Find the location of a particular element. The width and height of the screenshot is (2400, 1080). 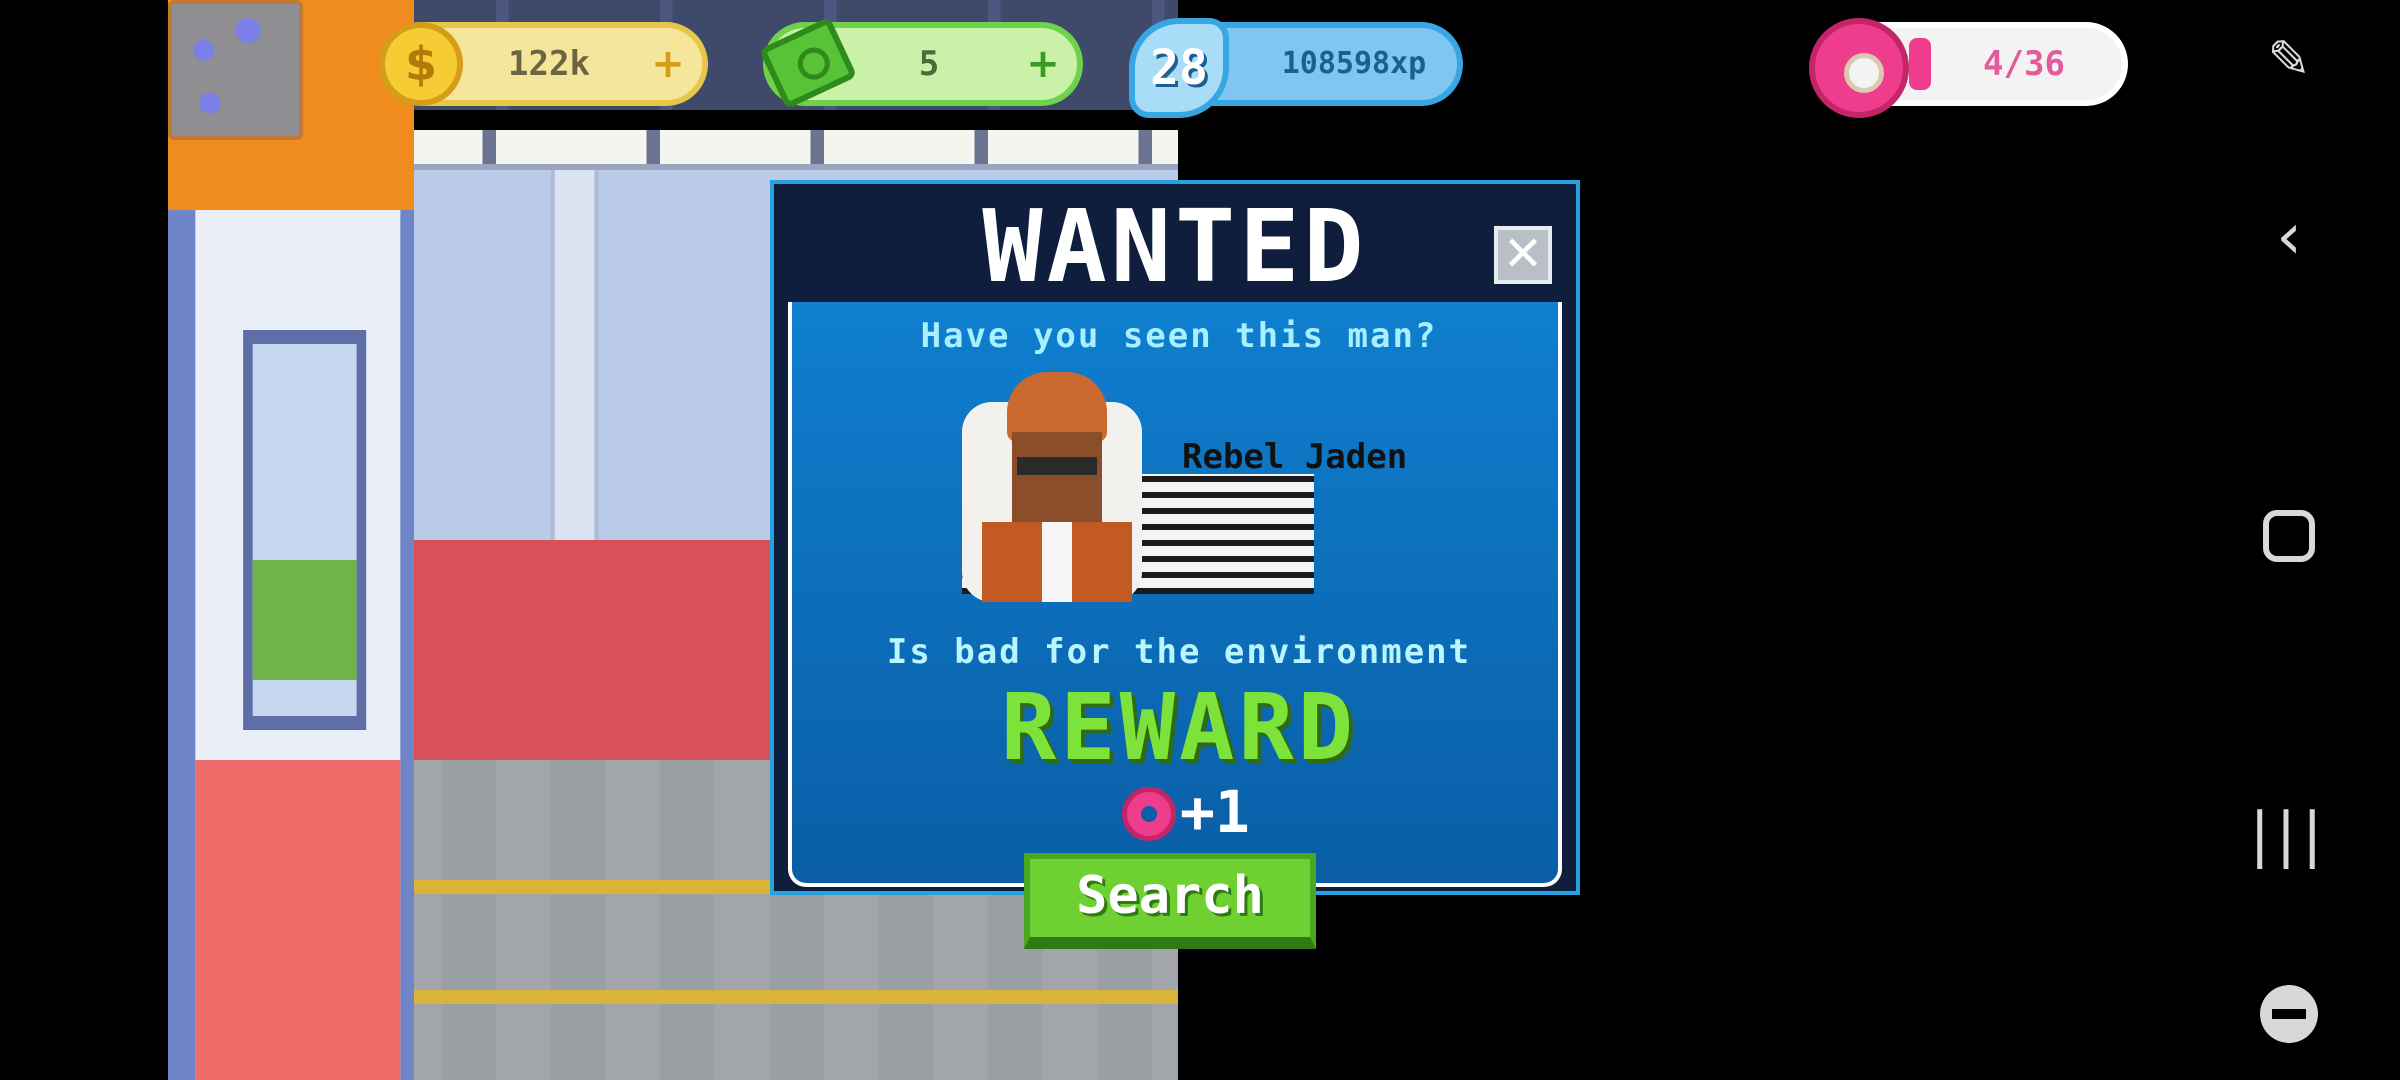

dialog-title: WANTED is located at coordinates (1175, 246).